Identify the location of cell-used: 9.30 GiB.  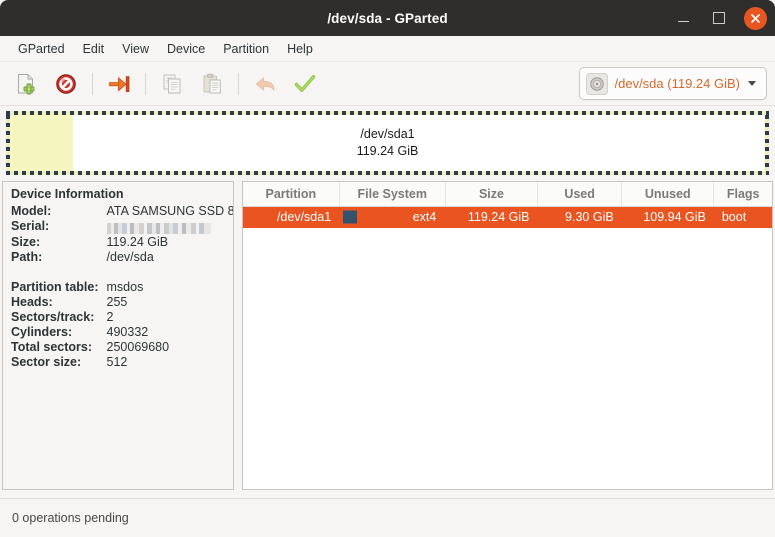
(579, 217).